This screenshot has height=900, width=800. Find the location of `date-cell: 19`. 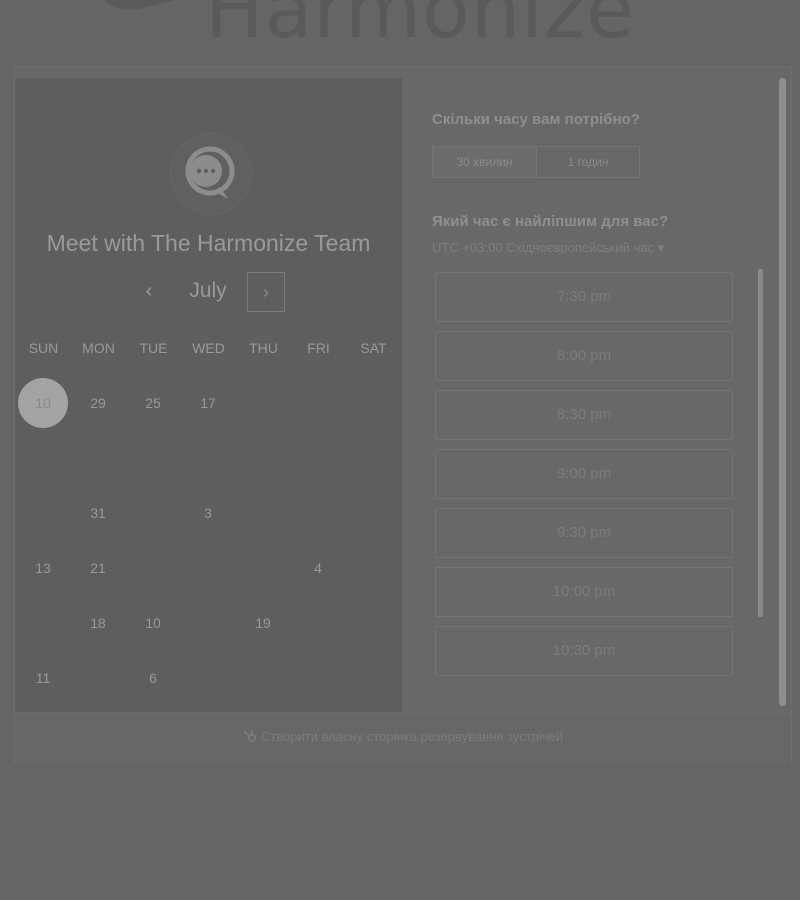

date-cell: 19 is located at coordinates (263, 623).